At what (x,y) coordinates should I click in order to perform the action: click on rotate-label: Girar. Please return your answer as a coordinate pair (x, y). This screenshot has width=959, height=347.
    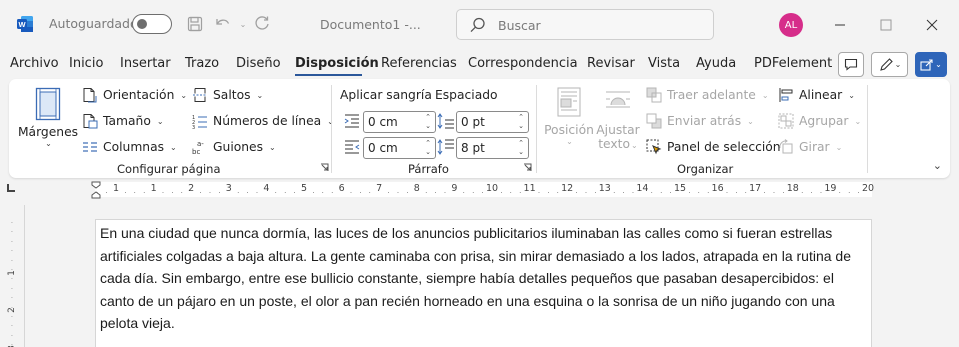
    Looking at the image, I should click on (814, 147).